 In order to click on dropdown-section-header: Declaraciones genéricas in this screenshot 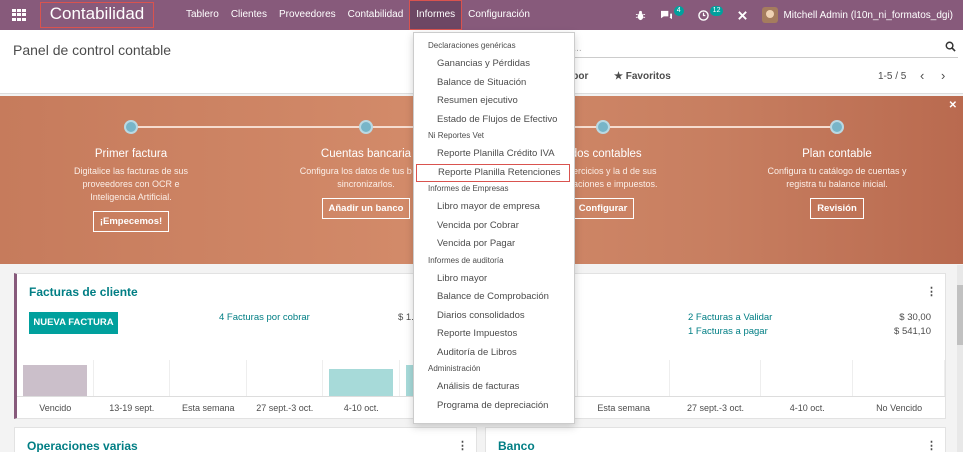, I will do `click(472, 45)`.